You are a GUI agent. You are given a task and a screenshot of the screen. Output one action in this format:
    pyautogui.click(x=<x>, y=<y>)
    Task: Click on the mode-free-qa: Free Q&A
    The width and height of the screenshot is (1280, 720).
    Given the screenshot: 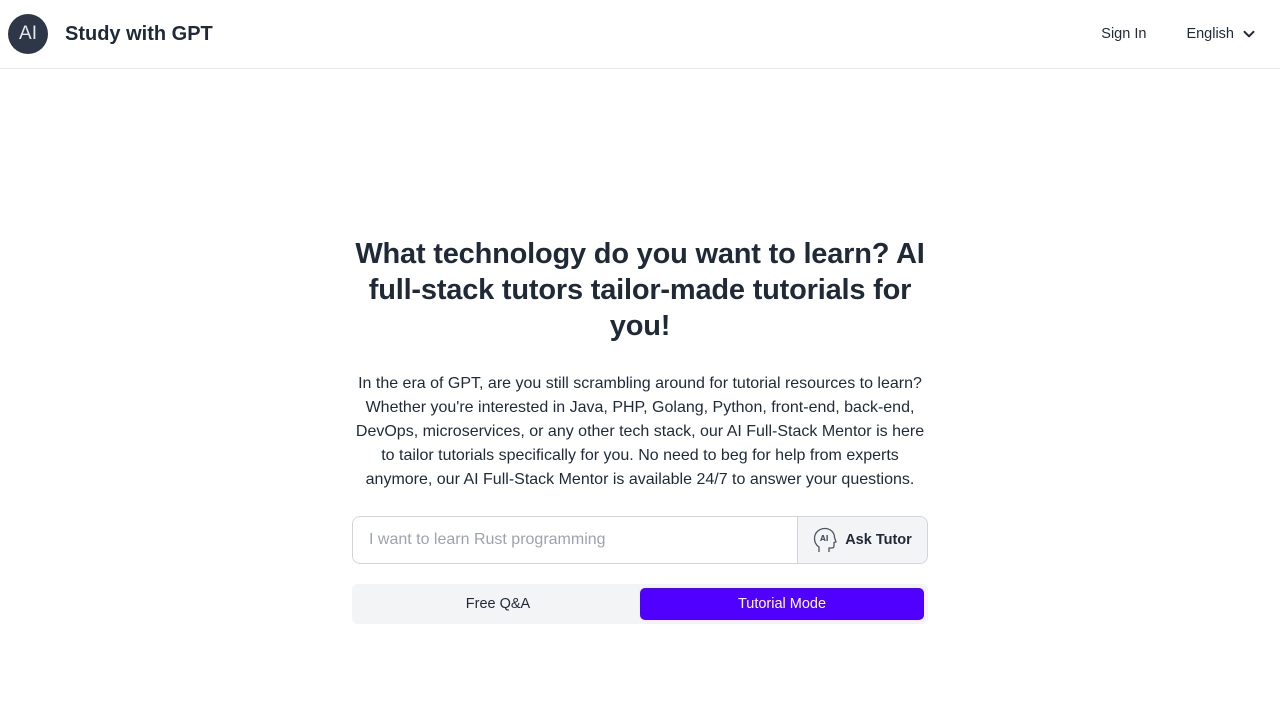 What is the action you would take?
    pyautogui.click(x=498, y=604)
    